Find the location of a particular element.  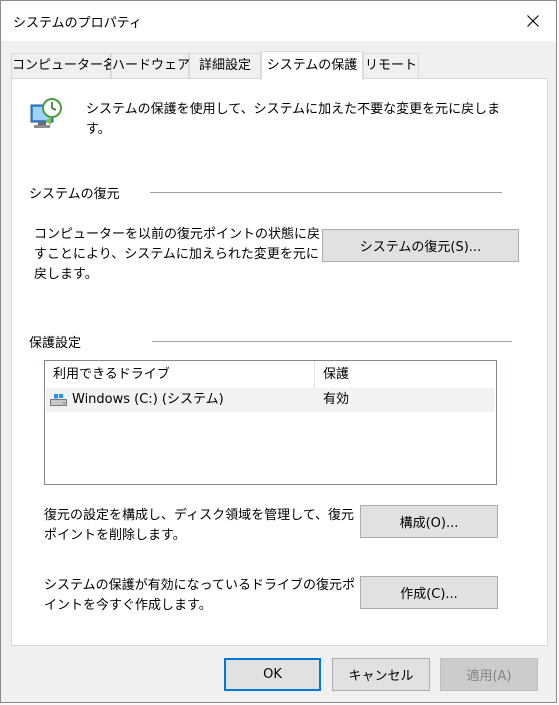

system-restore-divider is located at coordinates (326, 192).